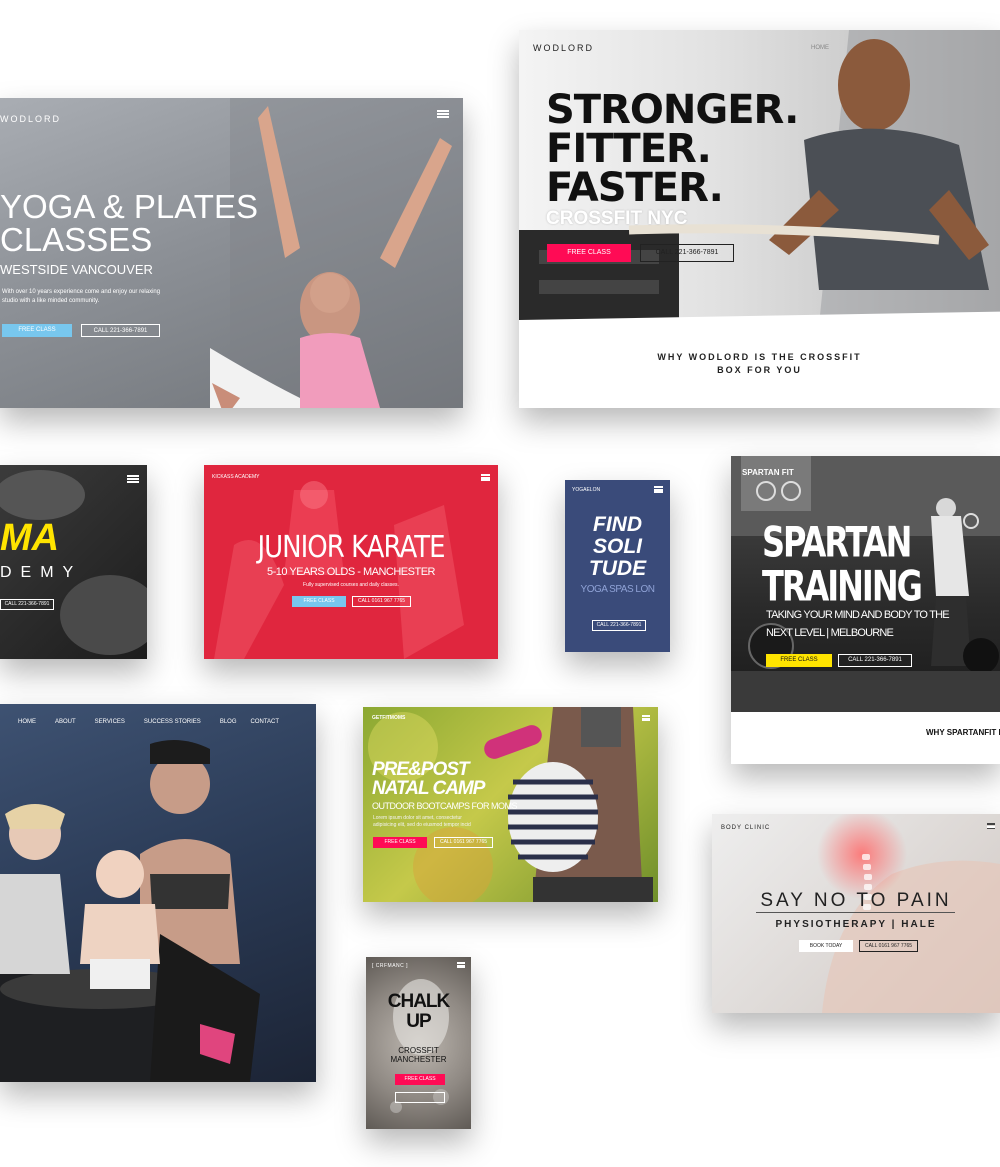 This screenshot has width=1000, height=1167. What do you see at coordinates (858, 615) in the screenshot?
I see `spartan-sub1: TAKING YOUR MIND AND BODY TO THE` at bounding box center [858, 615].